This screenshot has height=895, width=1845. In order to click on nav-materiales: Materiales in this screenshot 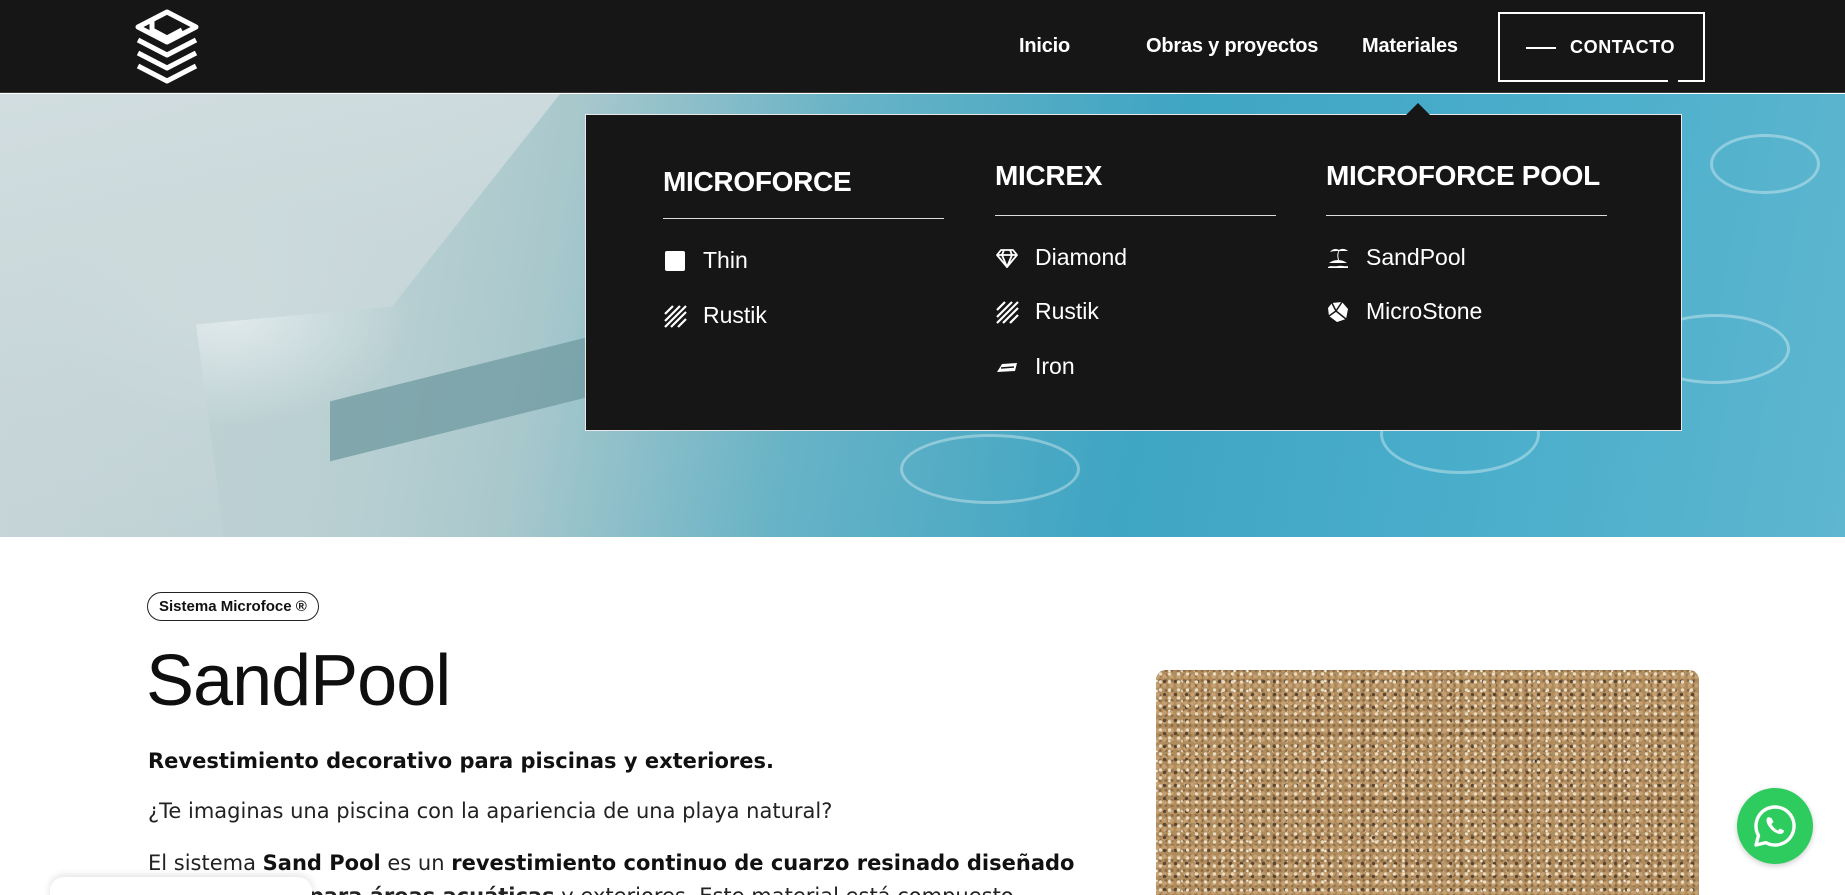, I will do `click(1410, 46)`.